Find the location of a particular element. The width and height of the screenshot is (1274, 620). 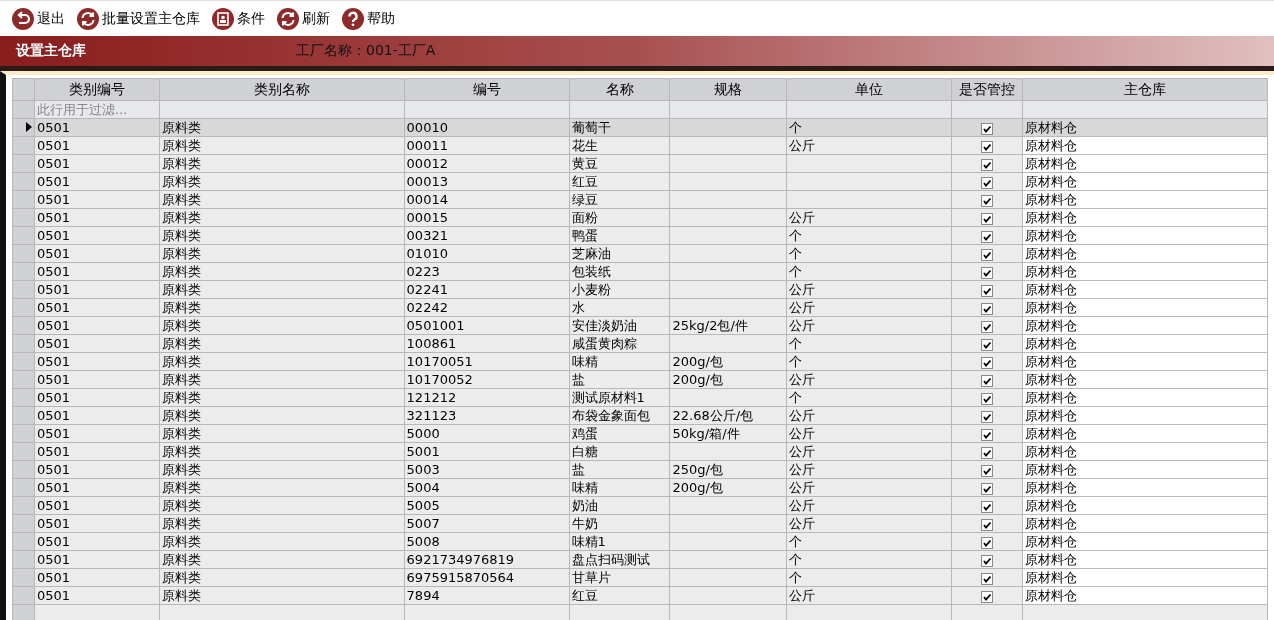

help-icon is located at coordinates (353, 18).